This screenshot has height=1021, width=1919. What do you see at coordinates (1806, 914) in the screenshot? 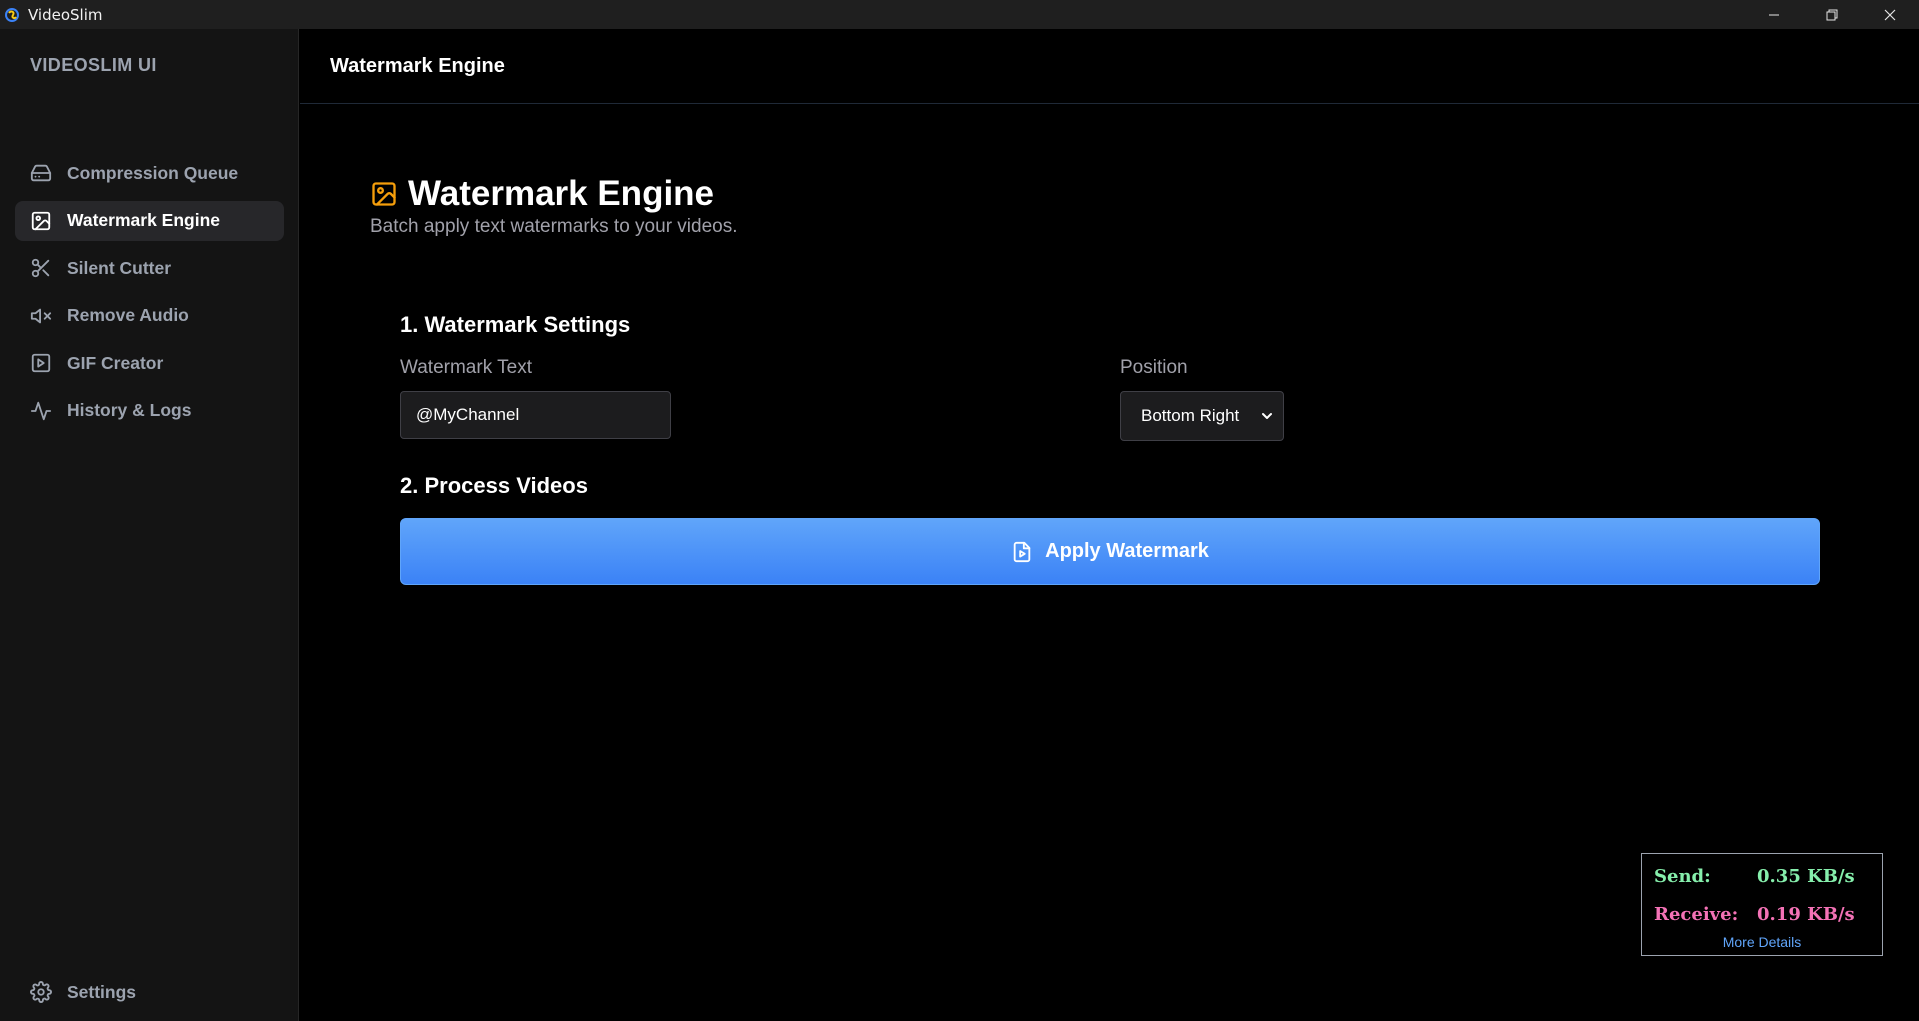
I see `receive-value: 0.19 KB/s` at bounding box center [1806, 914].